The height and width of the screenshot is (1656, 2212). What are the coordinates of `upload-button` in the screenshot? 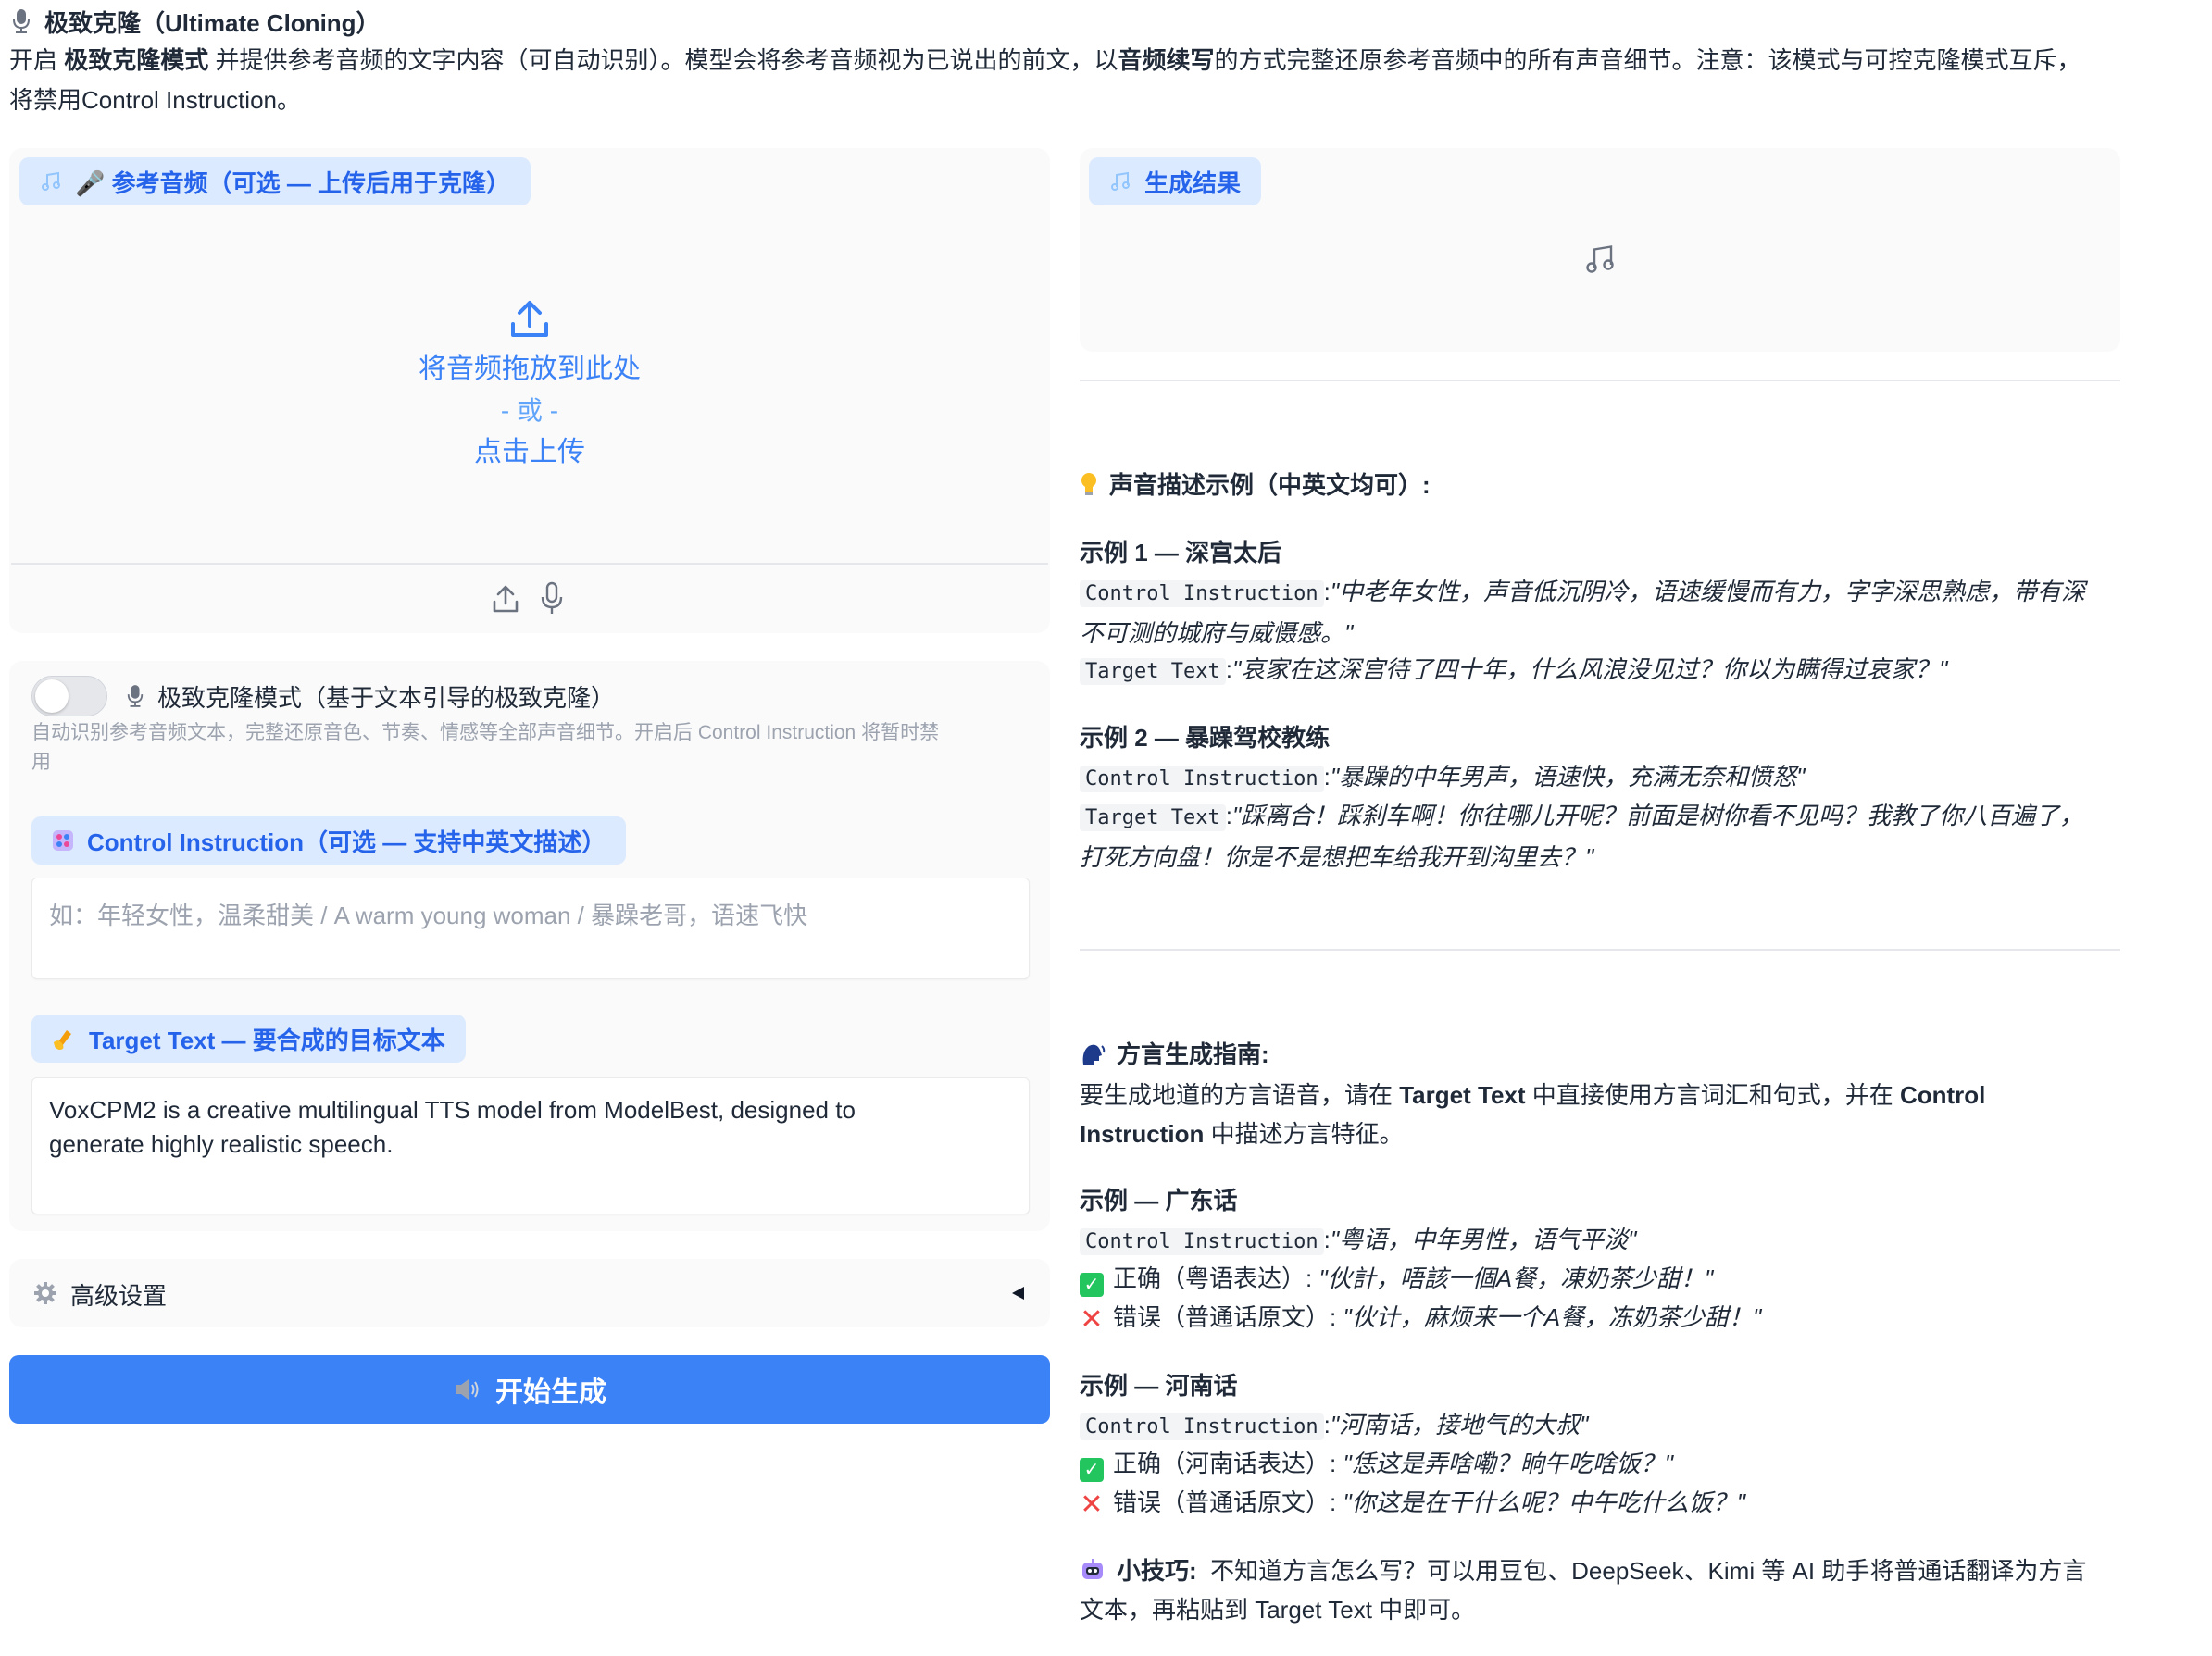 It's located at (506, 599).